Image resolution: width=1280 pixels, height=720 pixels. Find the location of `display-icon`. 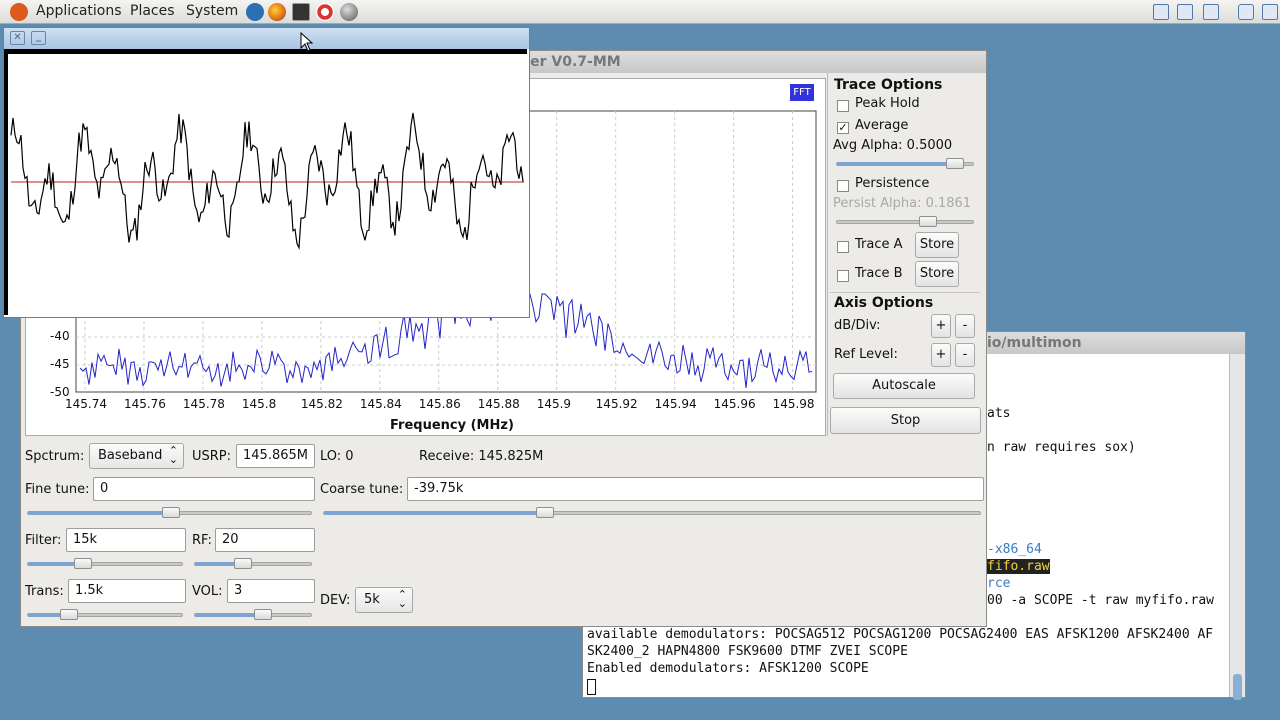

display-icon is located at coordinates (1211, 12).